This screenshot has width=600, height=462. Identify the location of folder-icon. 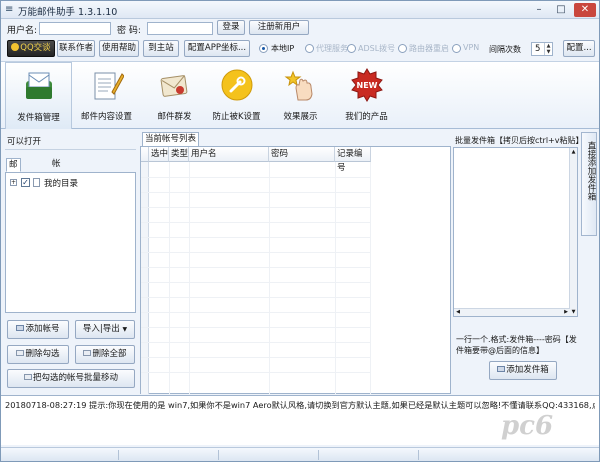
(36, 182).